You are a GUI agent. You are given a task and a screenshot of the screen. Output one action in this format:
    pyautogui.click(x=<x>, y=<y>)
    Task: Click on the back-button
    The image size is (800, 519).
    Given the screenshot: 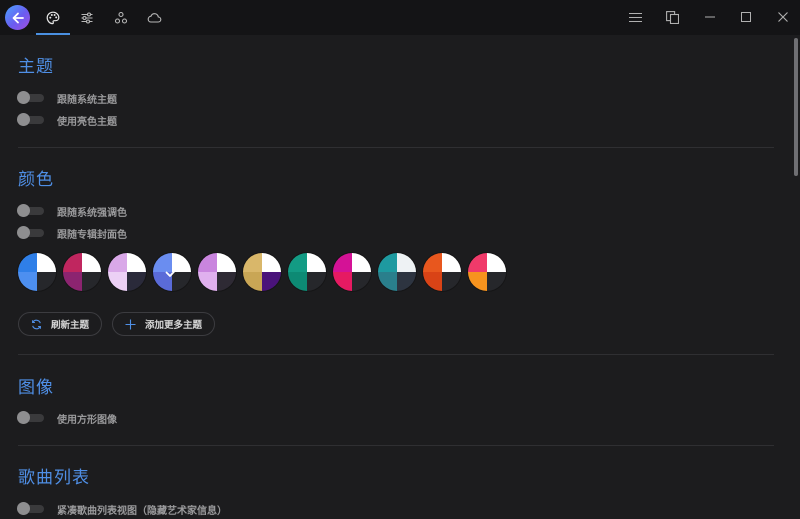 What is the action you would take?
    pyautogui.click(x=17, y=17)
    